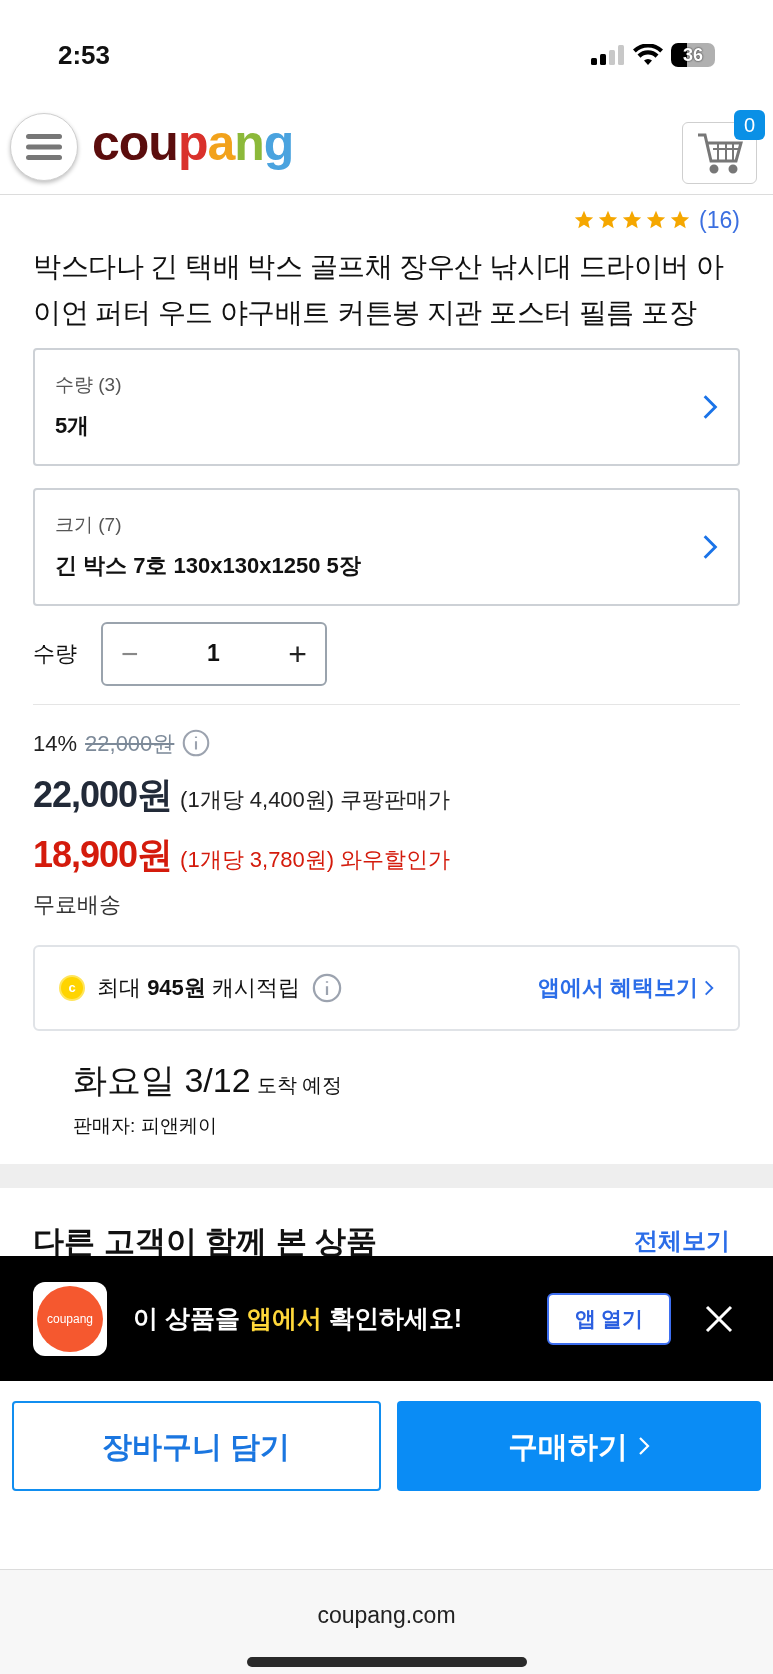 Image resolution: width=773 pixels, height=1674 pixels. I want to click on menu-button, so click(44, 147).